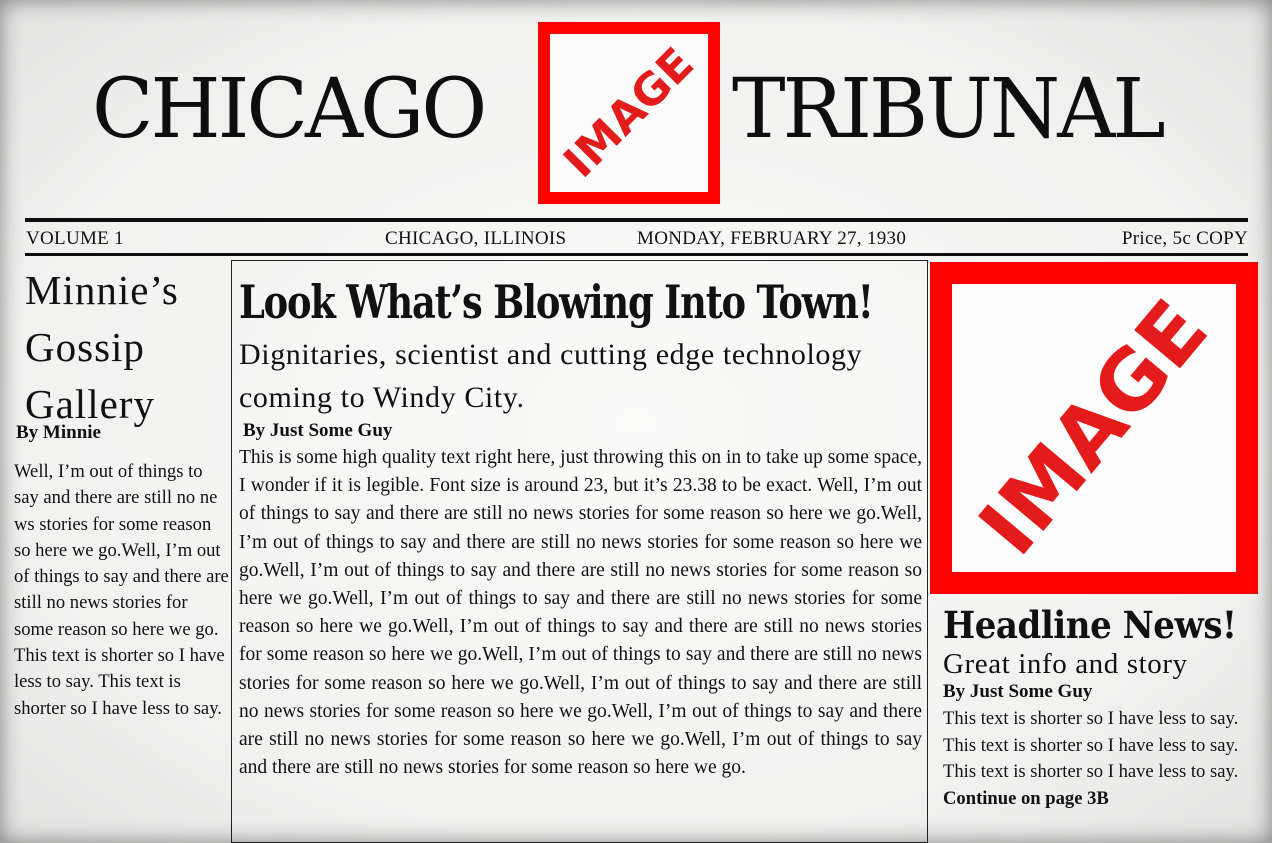 The height and width of the screenshot is (843, 1272). What do you see at coordinates (102, 290) in the screenshot?
I see `gossip-title-line1: Minnie’s` at bounding box center [102, 290].